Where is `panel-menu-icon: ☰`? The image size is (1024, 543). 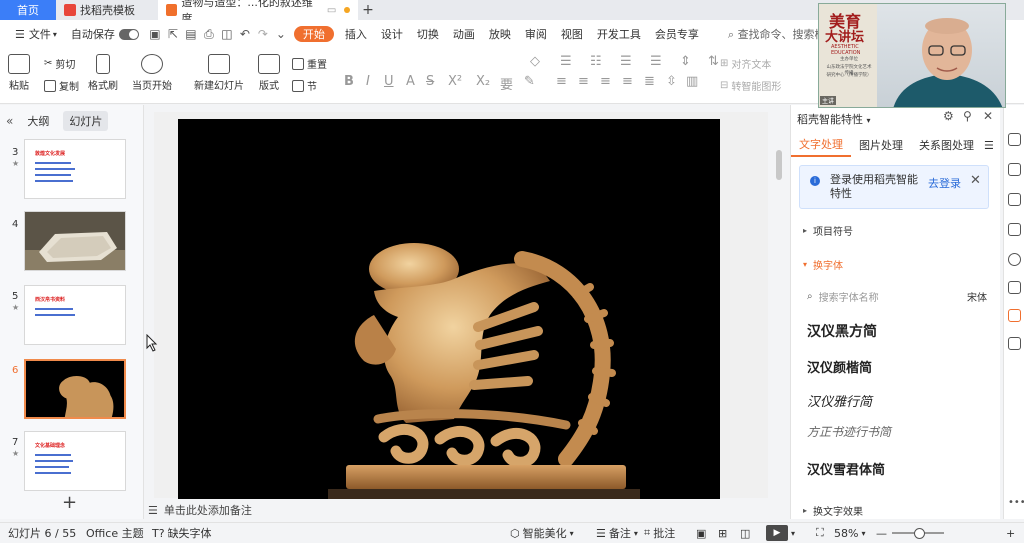
panel-menu-icon: ☰ is located at coordinates (989, 145).